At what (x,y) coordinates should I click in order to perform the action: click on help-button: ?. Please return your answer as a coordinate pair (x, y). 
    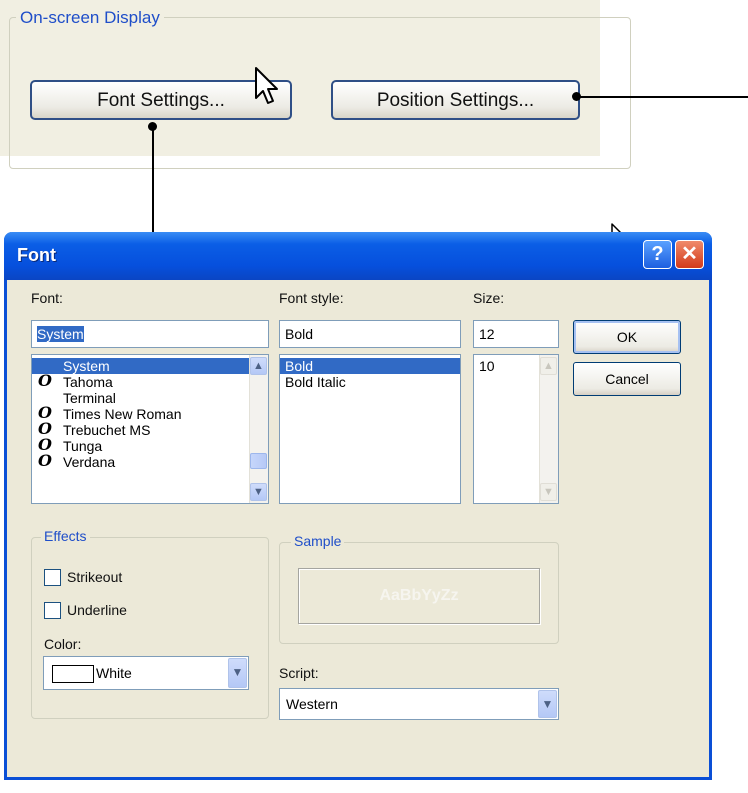
    Looking at the image, I should click on (657, 254).